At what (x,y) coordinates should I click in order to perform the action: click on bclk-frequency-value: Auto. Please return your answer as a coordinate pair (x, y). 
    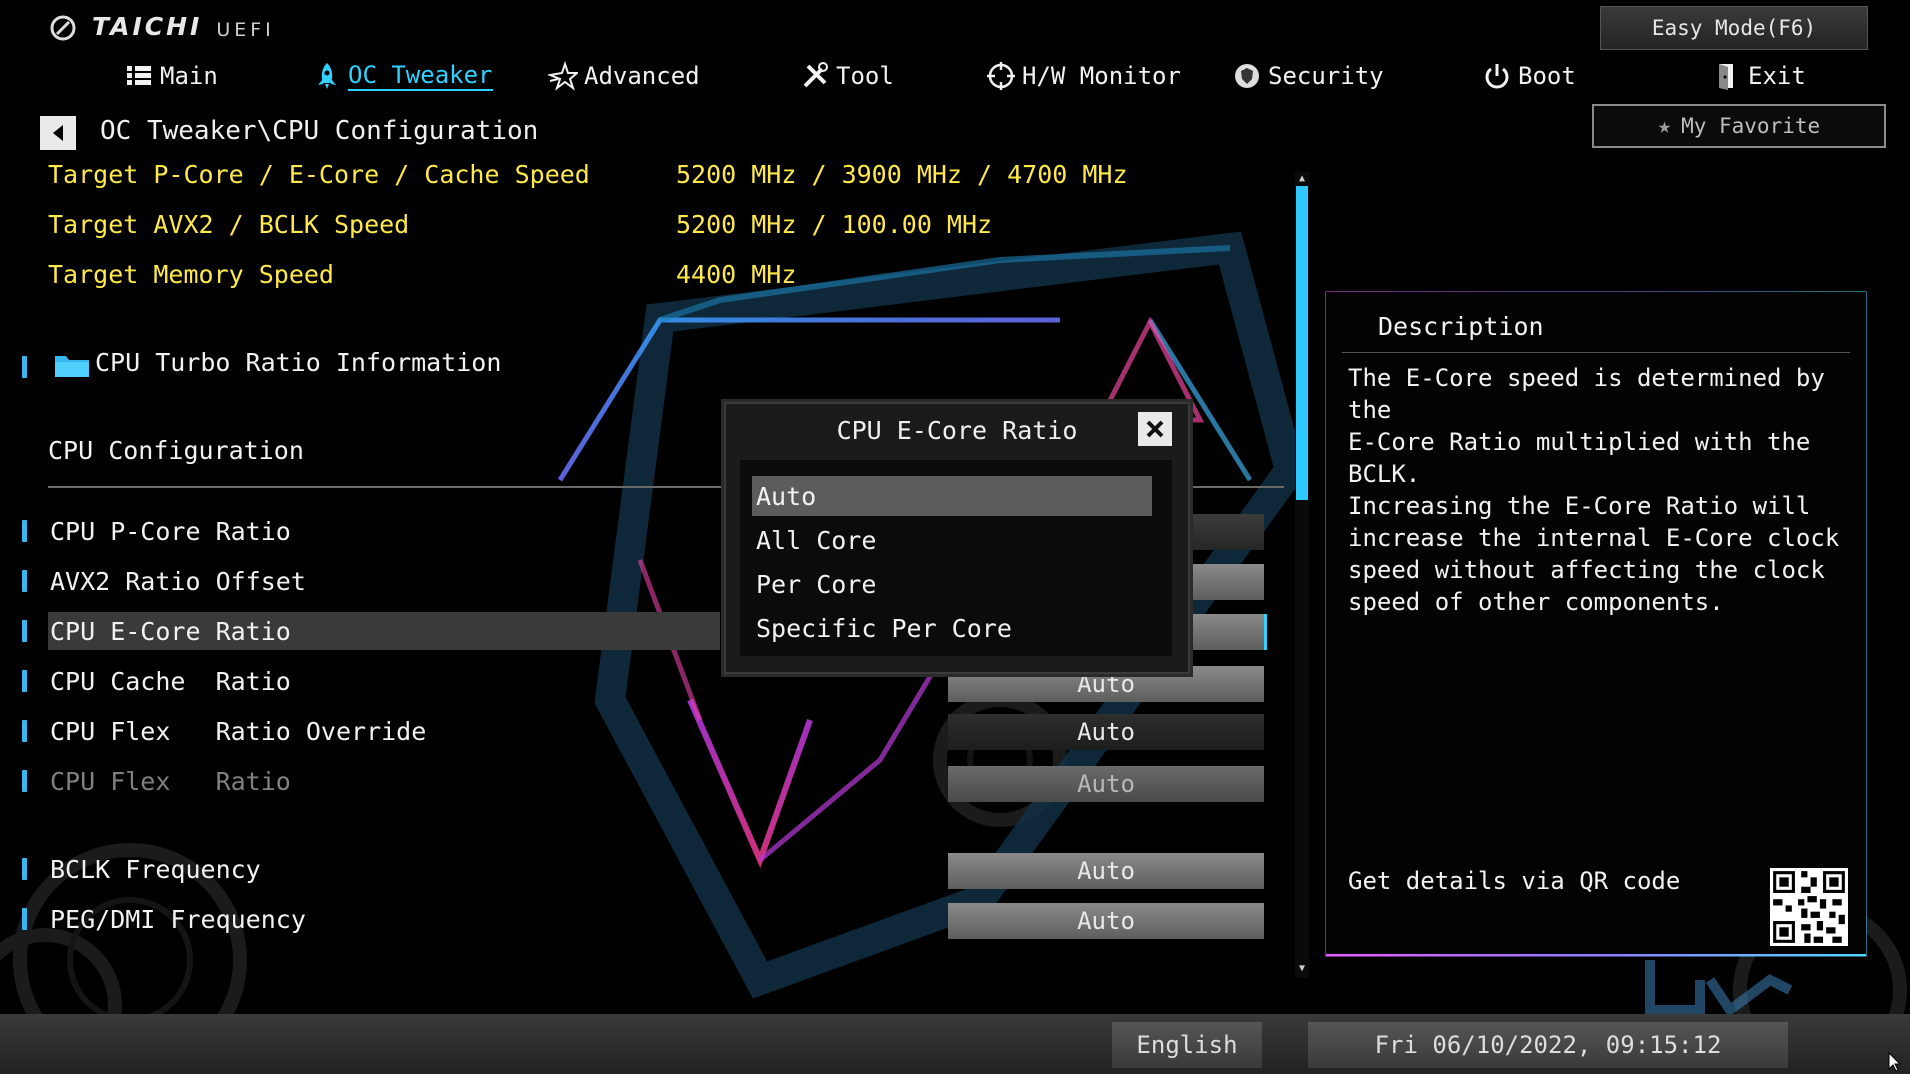
    Looking at the image, I should click on (1106, 871).